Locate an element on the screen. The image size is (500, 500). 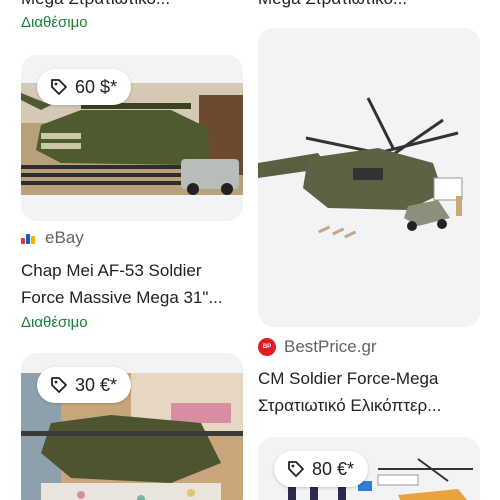
availability-label: Διαθέσιμο is located at coordinates (54, 322).